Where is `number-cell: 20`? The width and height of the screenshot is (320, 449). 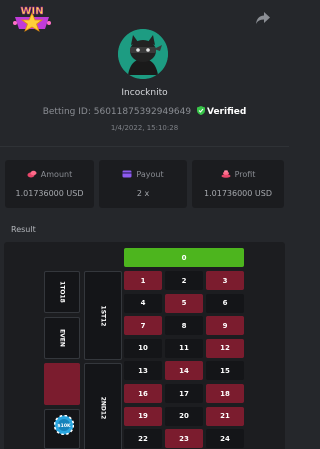
number-cell: 20 is located at coordinates (184, 416).